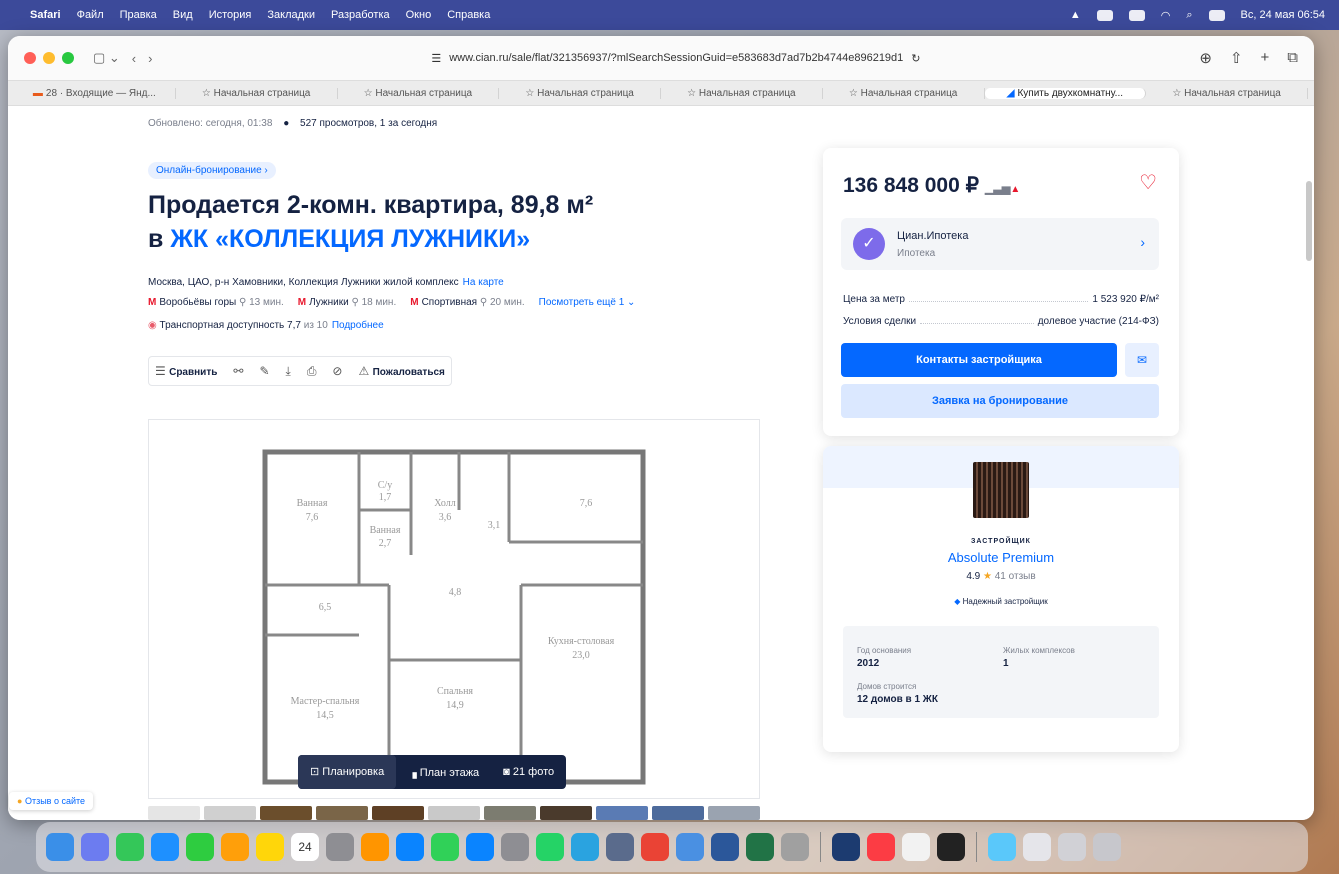  Describe the element at coordinates (1002, 847) in the screenshot. I see `folder-icon` at that location.